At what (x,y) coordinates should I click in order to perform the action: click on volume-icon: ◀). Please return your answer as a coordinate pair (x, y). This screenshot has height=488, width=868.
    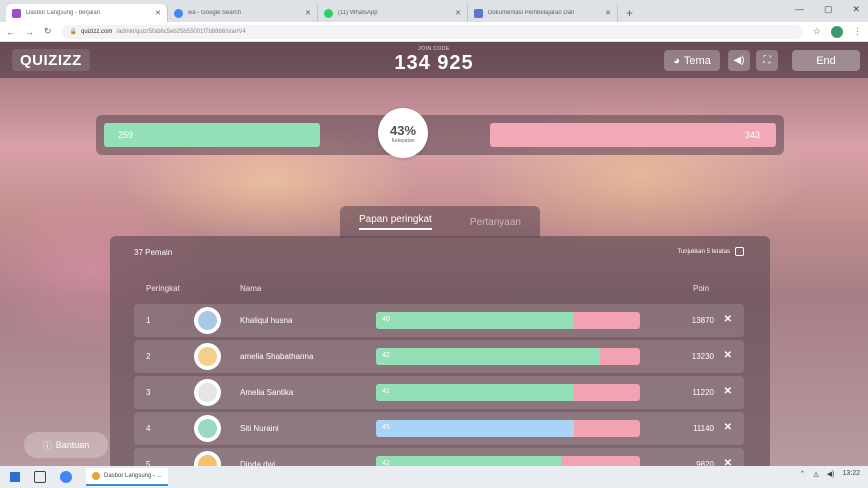
    Looking at the image, I should click on (831, 474).